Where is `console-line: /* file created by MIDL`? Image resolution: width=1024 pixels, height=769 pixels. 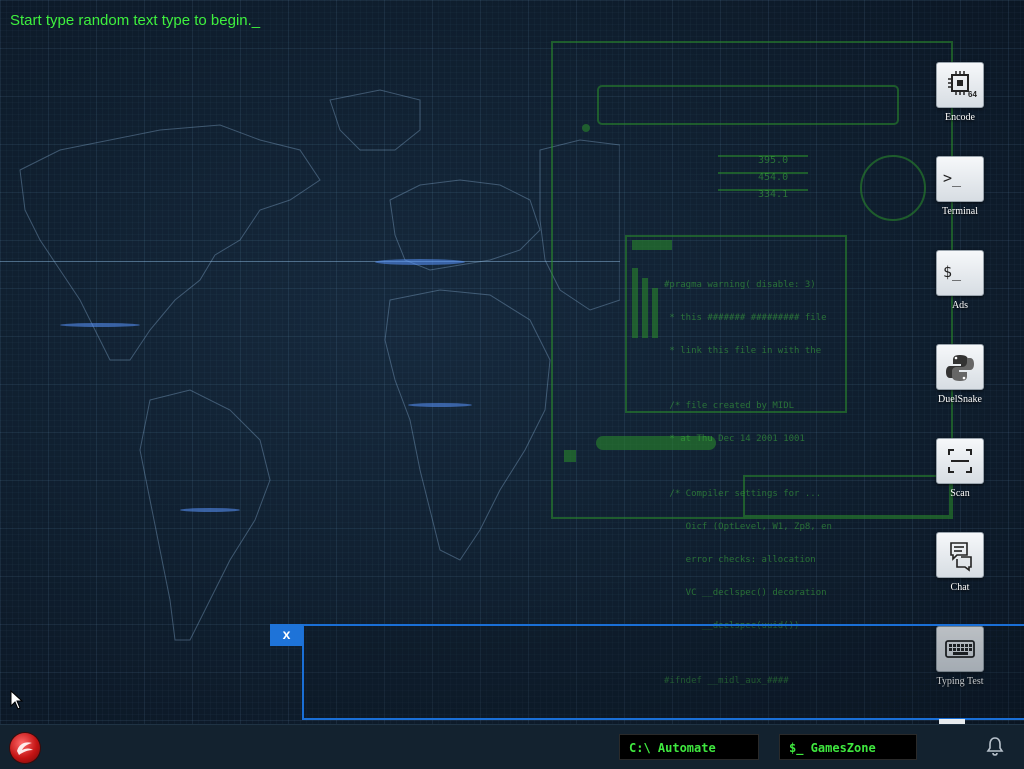 console-line: /* file created by MIDL is located at coordinates (729, 406).